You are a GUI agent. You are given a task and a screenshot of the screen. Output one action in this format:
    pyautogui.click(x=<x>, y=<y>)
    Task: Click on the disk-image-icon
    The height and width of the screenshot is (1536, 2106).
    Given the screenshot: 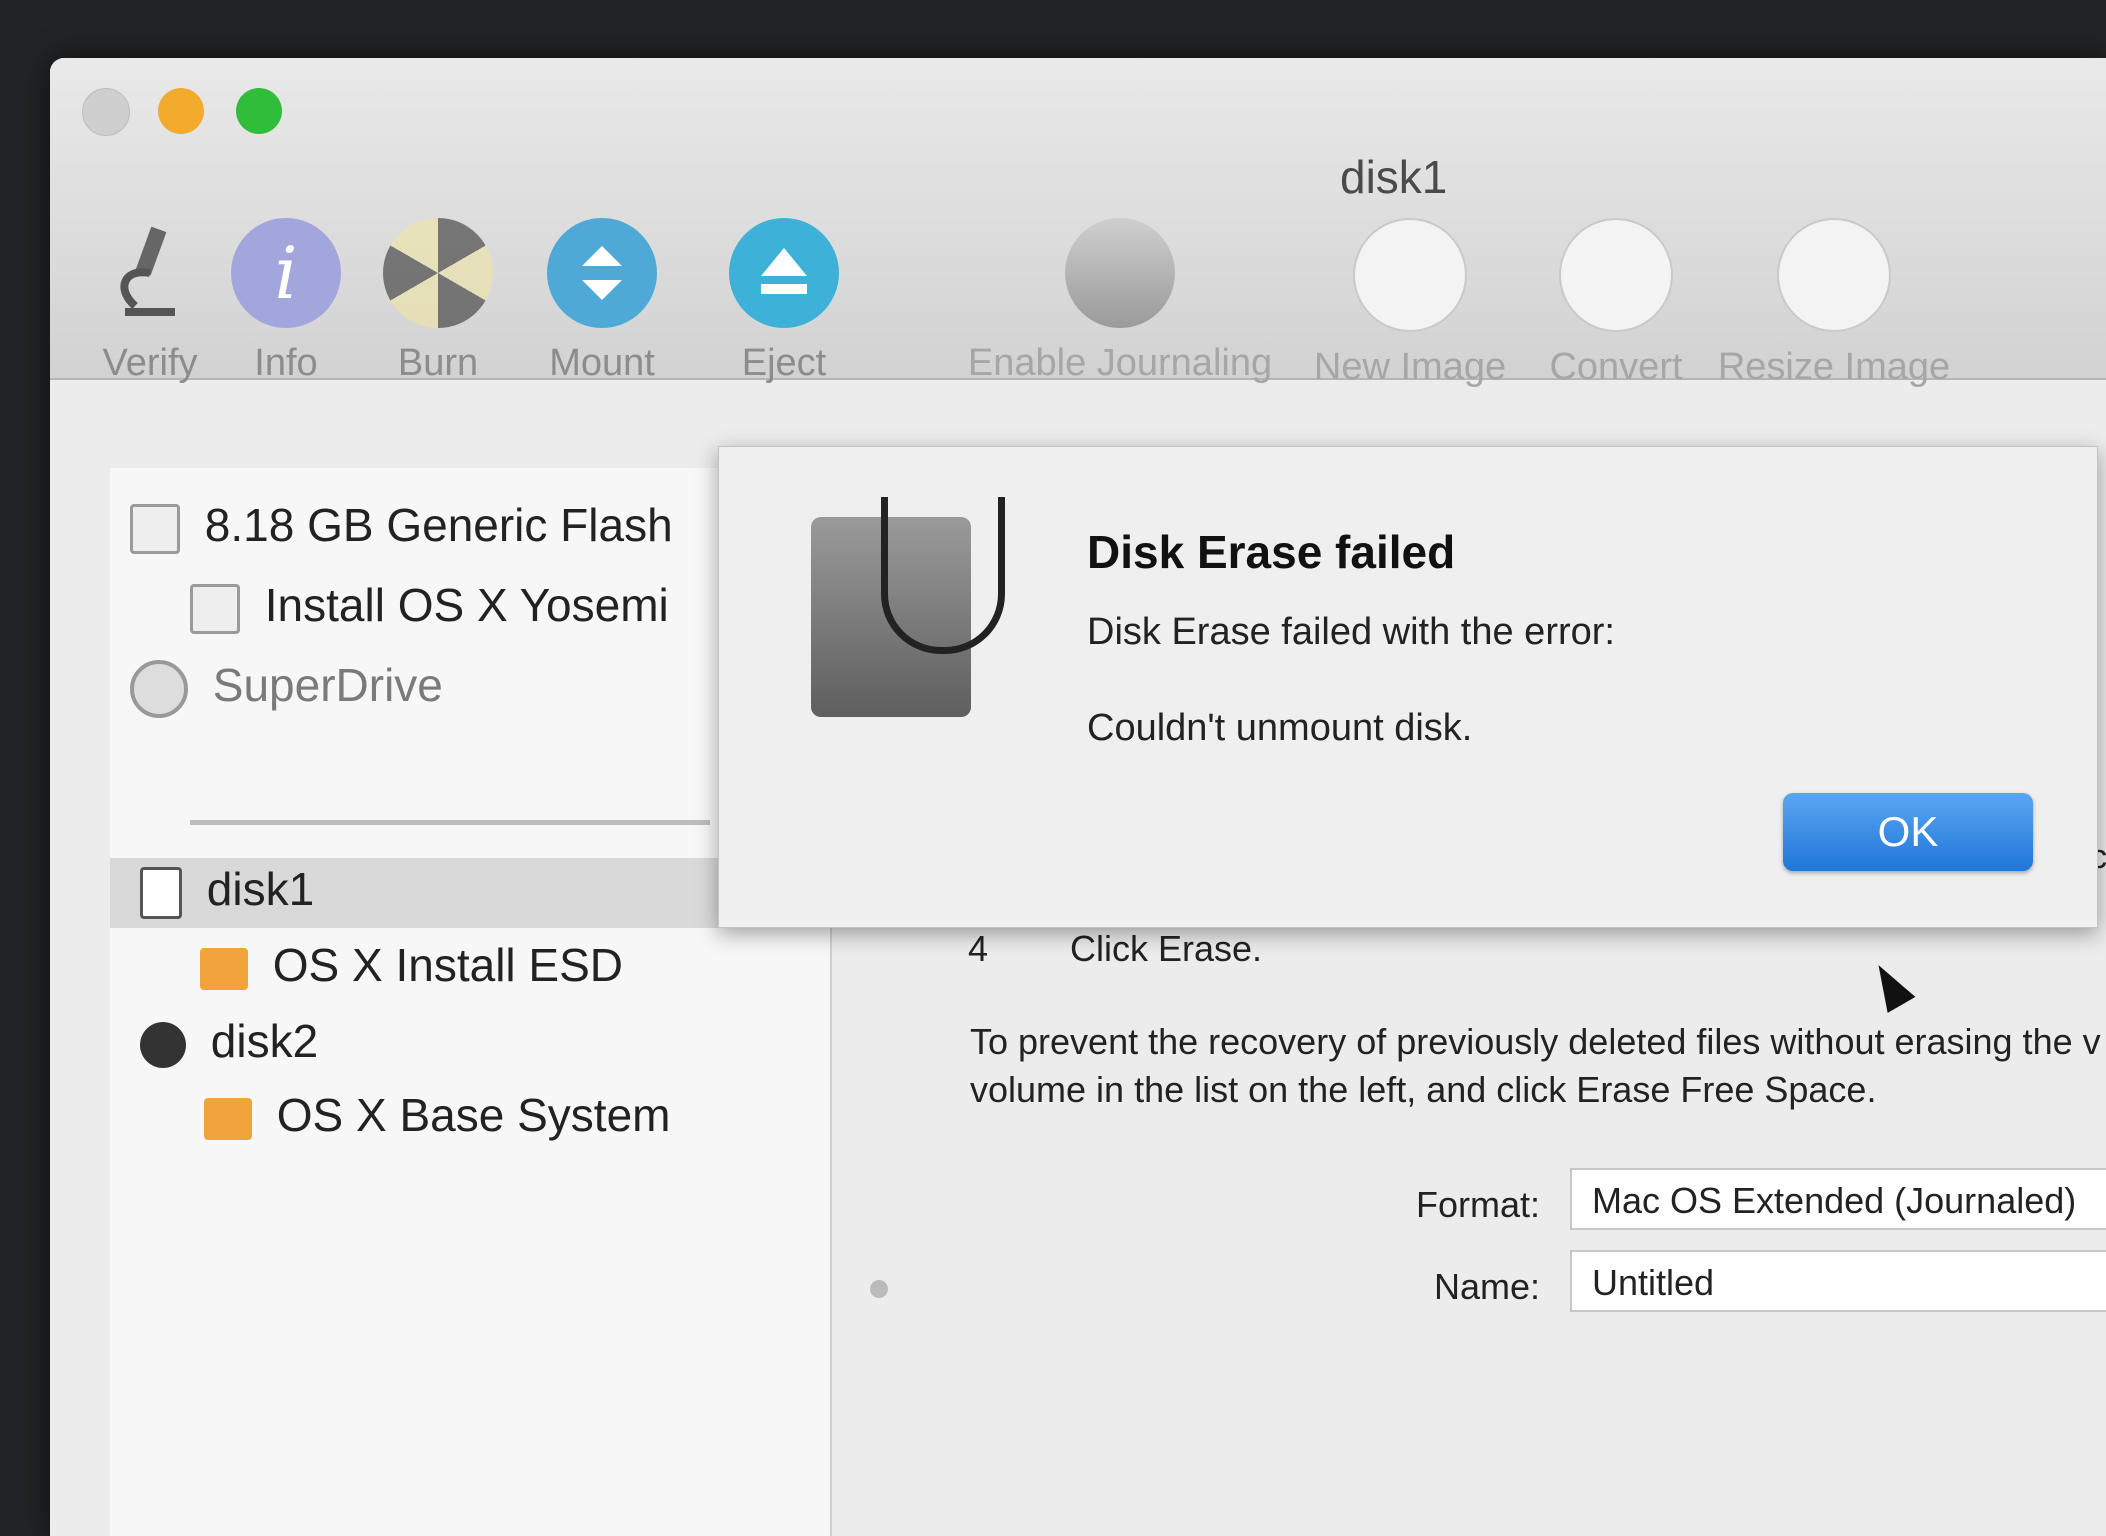 What is the action you would take?
    pyautogui.click(x=161, y=892)
    